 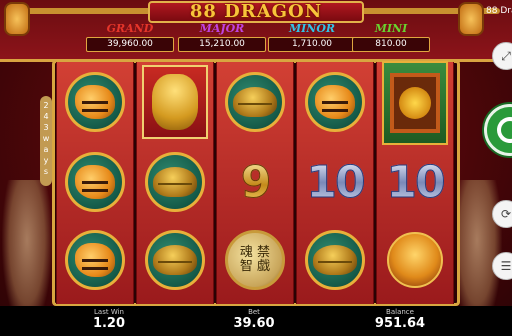 I want to click on spin-icon, so click(x=504, y=130).